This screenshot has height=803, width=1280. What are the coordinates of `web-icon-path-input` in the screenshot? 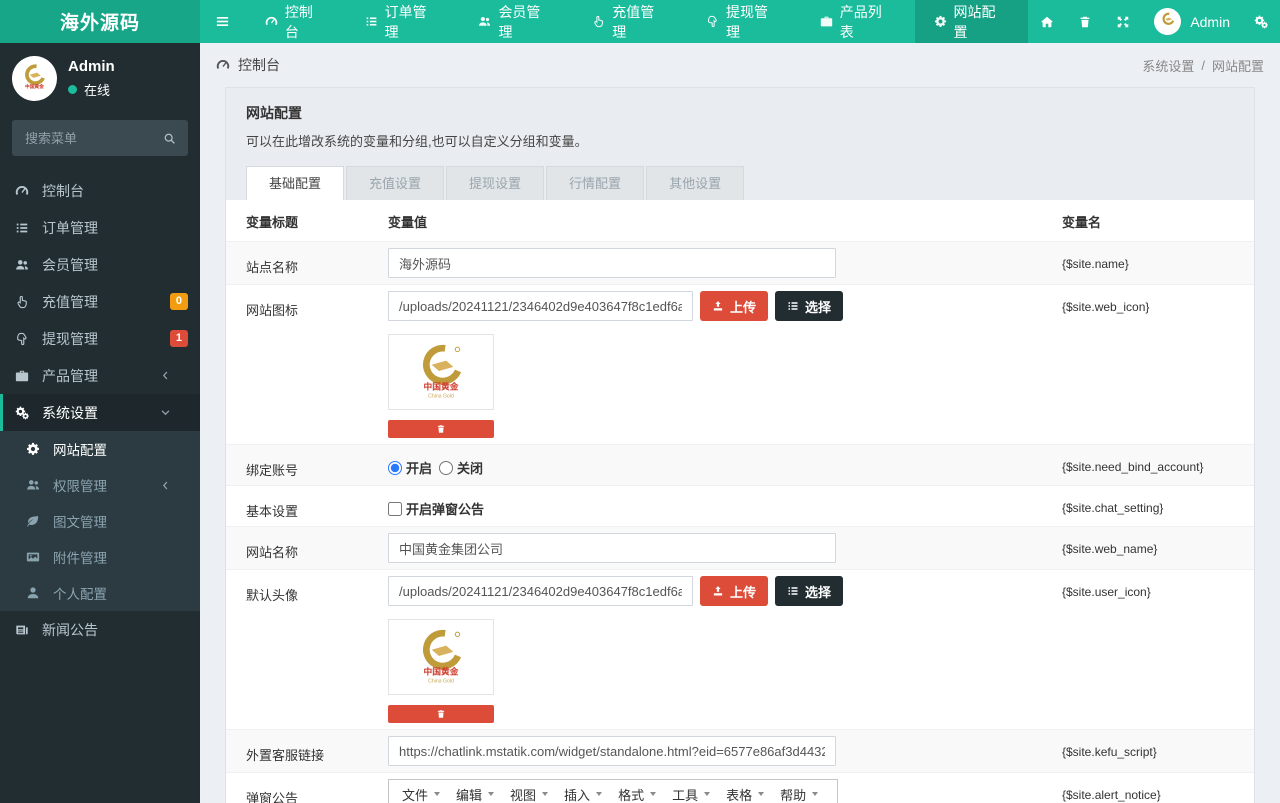 It's located at (540, 306).